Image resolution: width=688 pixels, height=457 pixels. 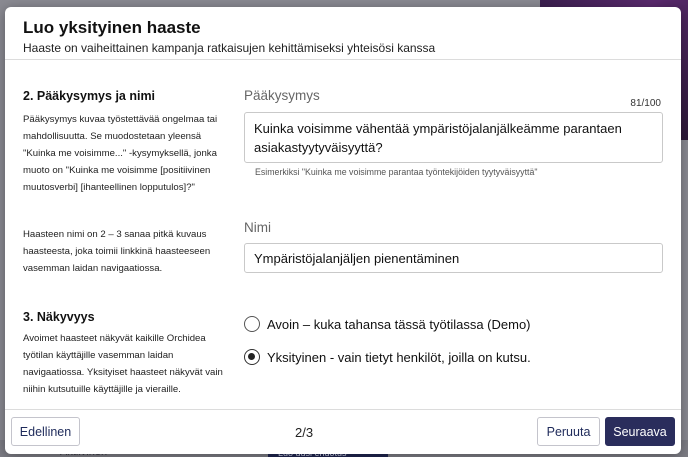 I want to click on cancel-button: Peruuta, so click(x=568, y=431).